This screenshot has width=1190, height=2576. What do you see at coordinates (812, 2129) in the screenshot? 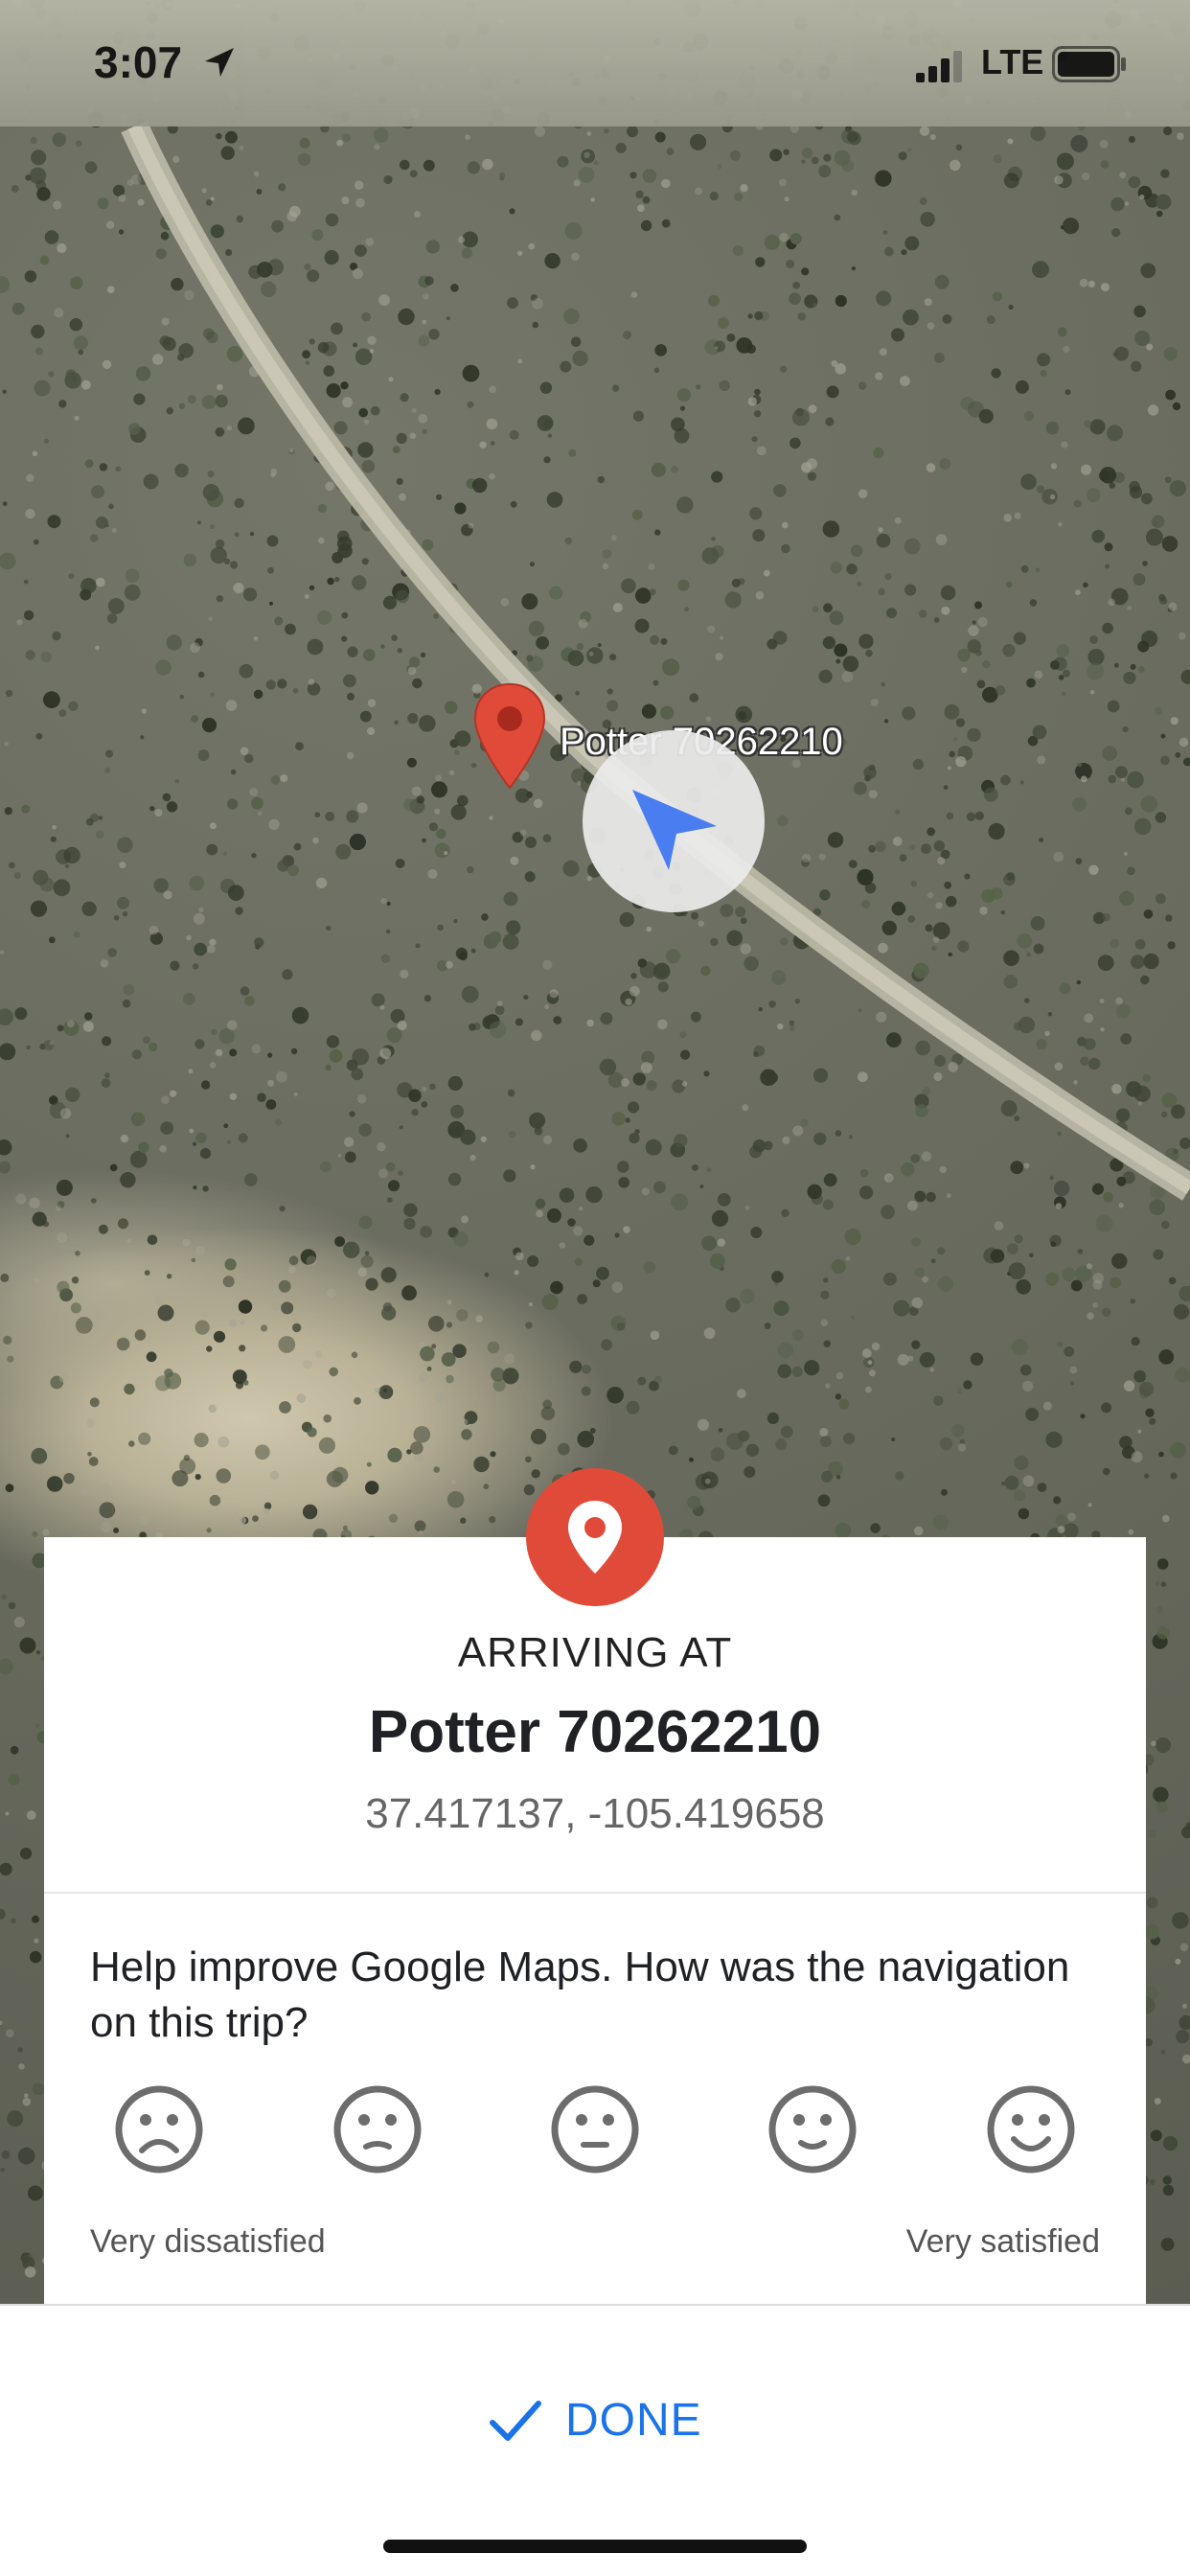
I see `satisfied-face-icon` at bounding box center [812, 2129].